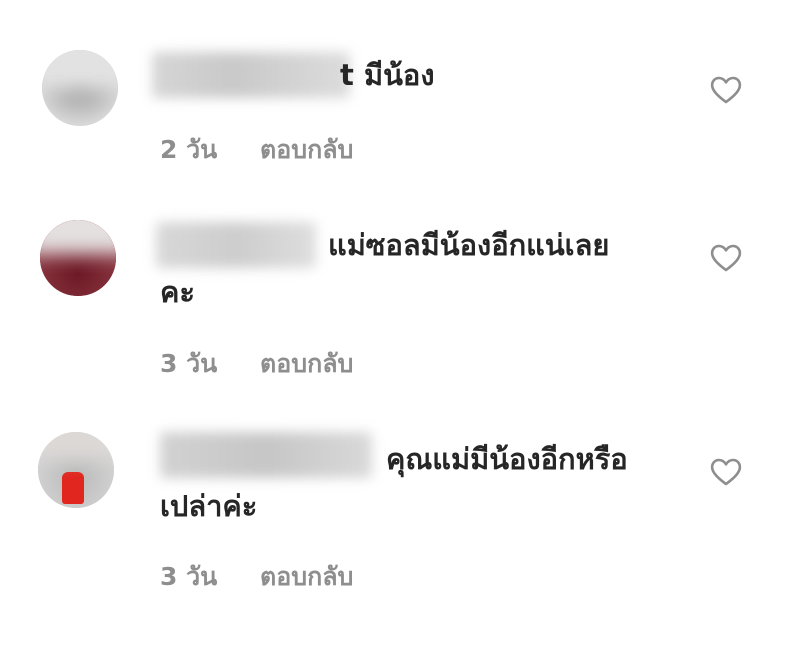 The height and width of the screenshot is (652, 800). I want to click on avatar, so click(76, 470).